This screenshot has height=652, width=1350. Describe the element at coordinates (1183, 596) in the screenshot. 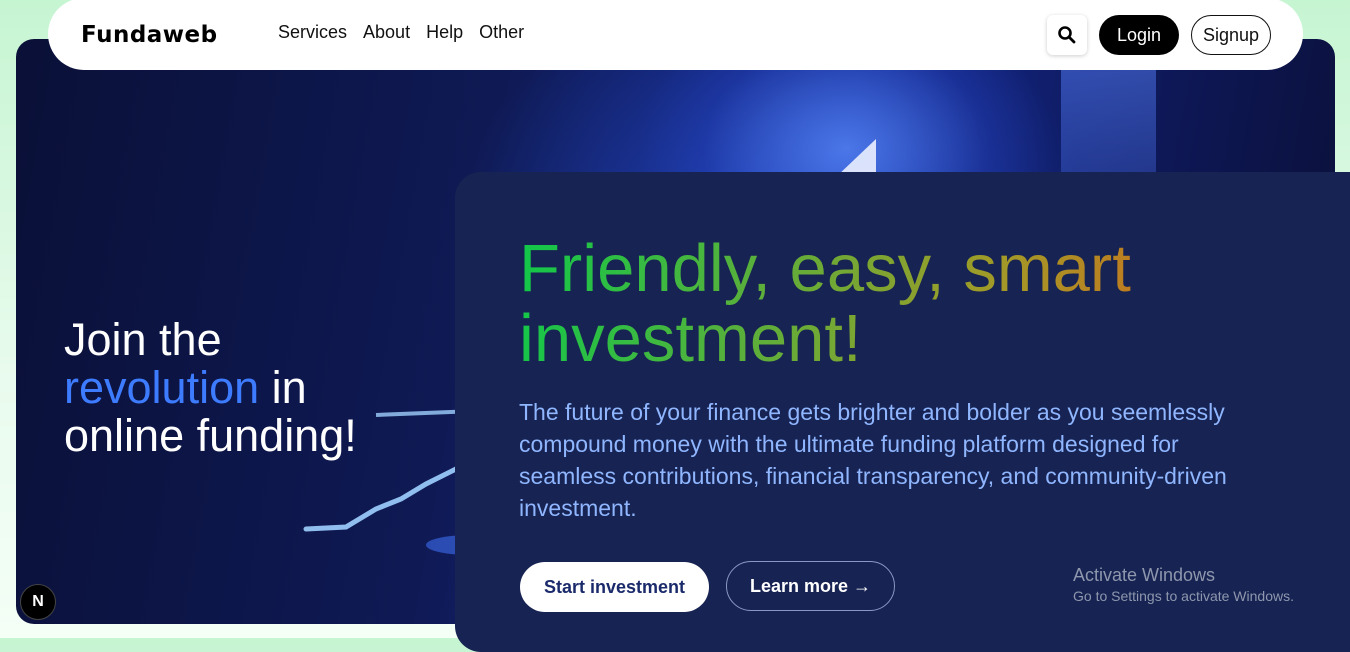

I see `watermark-subtitle: Go to Settings to activate Windows.` at that location.